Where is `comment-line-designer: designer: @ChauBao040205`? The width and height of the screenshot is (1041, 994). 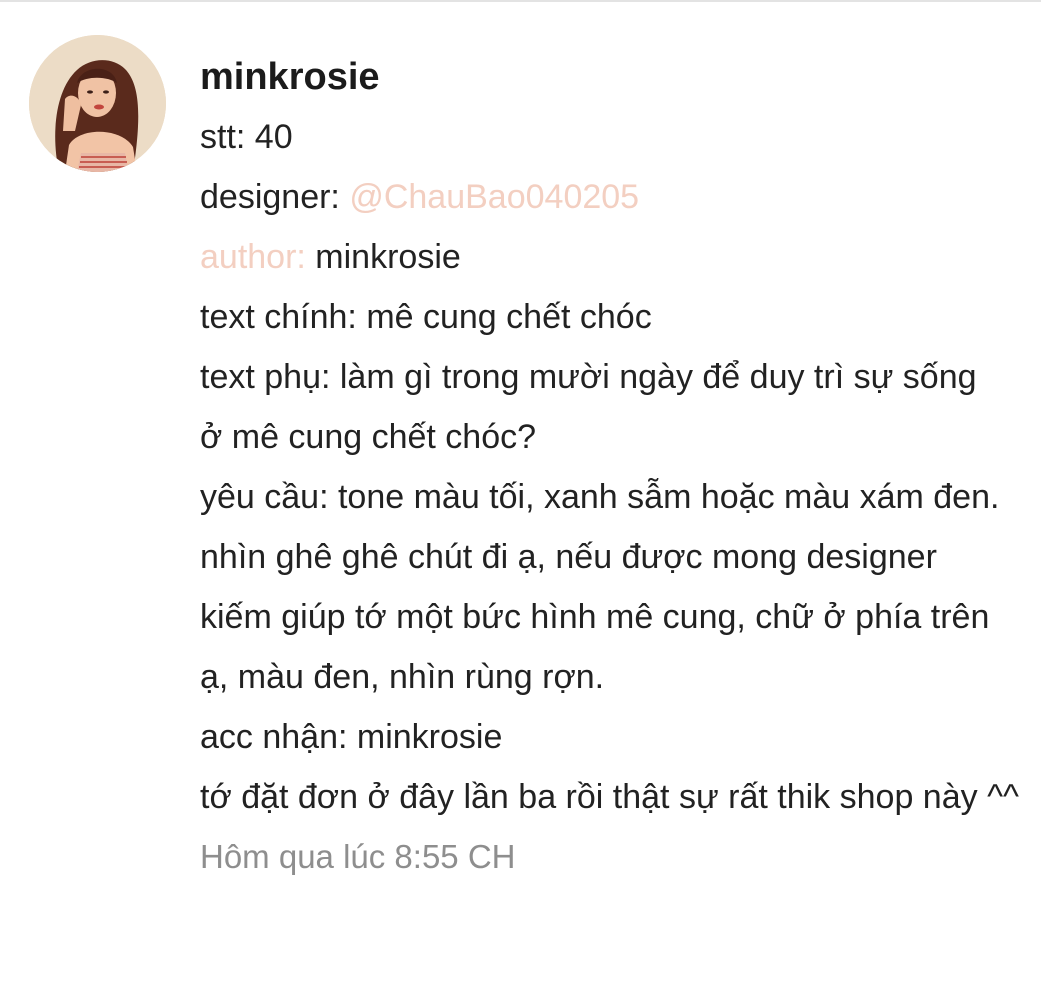 comment-line-designer: designer: @ChauBao040205 is located at coordinates (615, 197).